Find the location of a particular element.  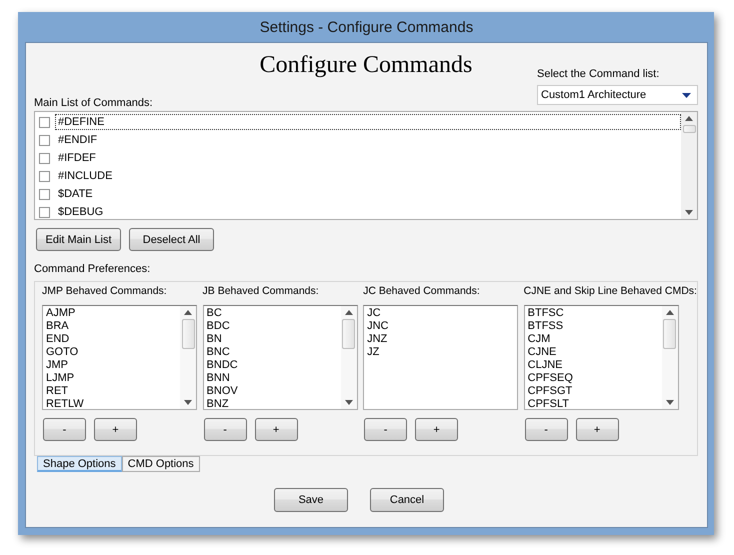

group-title: JC Behaved Commands: is located at coordinates (422, 292).